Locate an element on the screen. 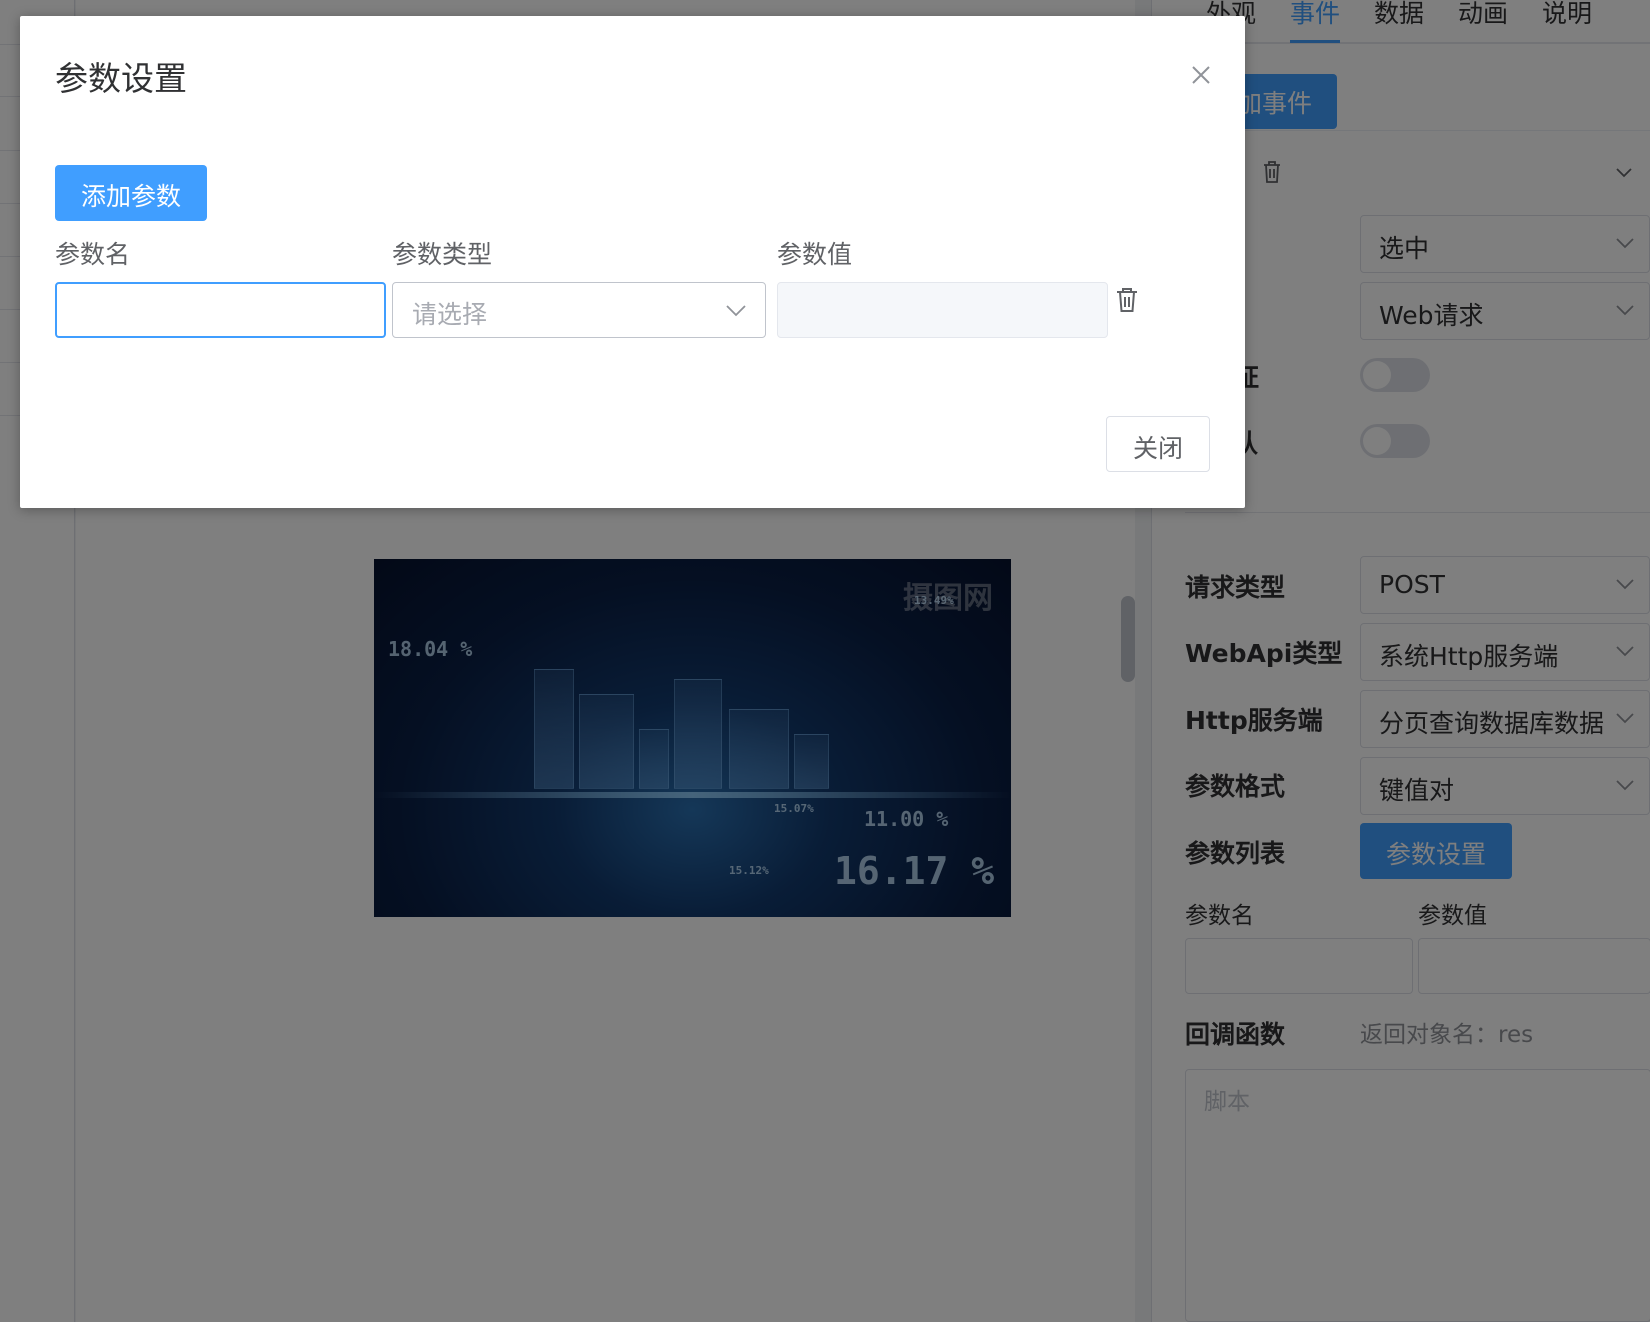  dialog-title: 参数设置 is located at coordinates (121, 78).